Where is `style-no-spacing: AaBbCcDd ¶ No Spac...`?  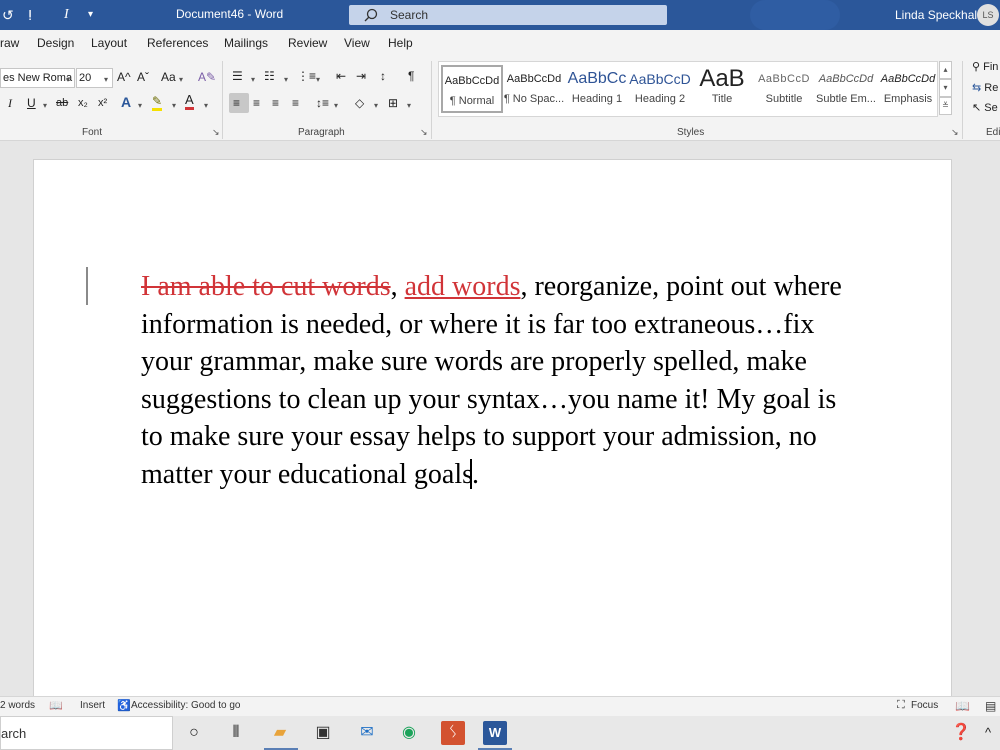
style-no-spacing: AaBbCcDd ¶ No Spac... is located at coordinates (534, 89).